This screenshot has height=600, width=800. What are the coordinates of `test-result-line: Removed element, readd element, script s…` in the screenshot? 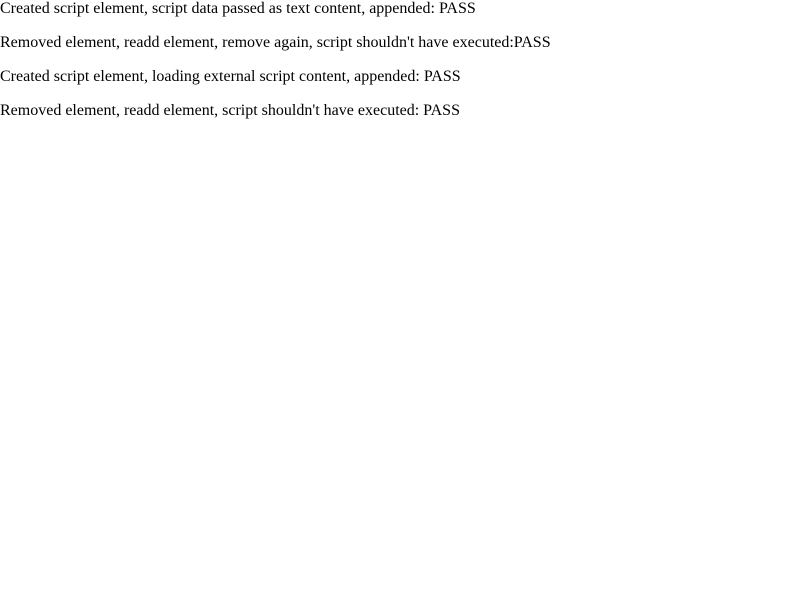 It's located at (230, 110).